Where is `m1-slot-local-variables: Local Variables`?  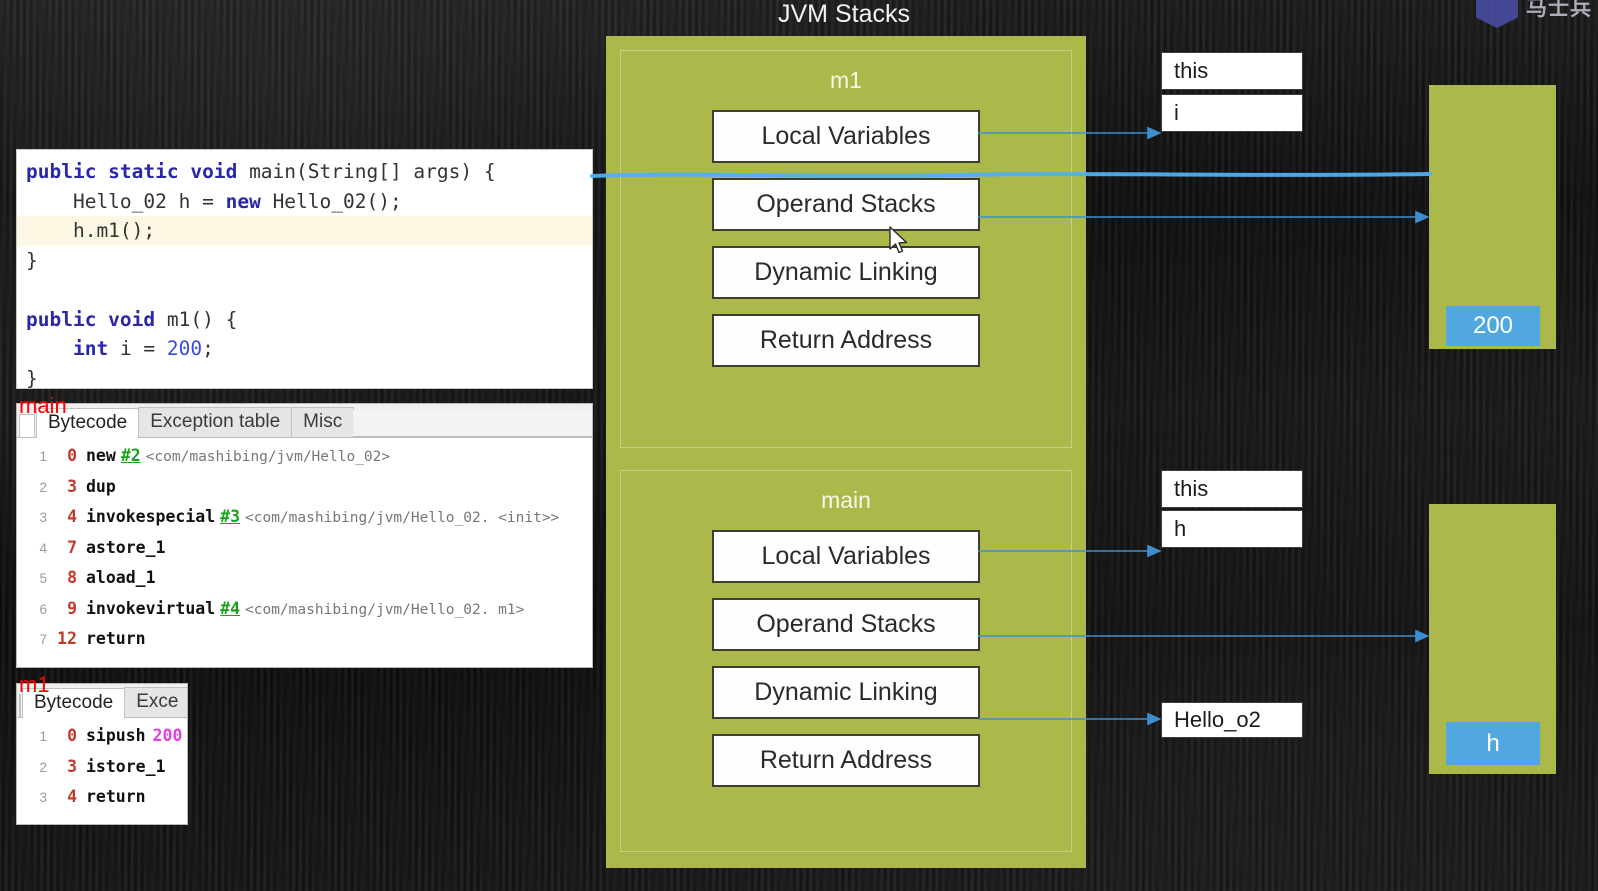 m1-slot-local-variables: Local Variables is located at coordinates (846, 136).